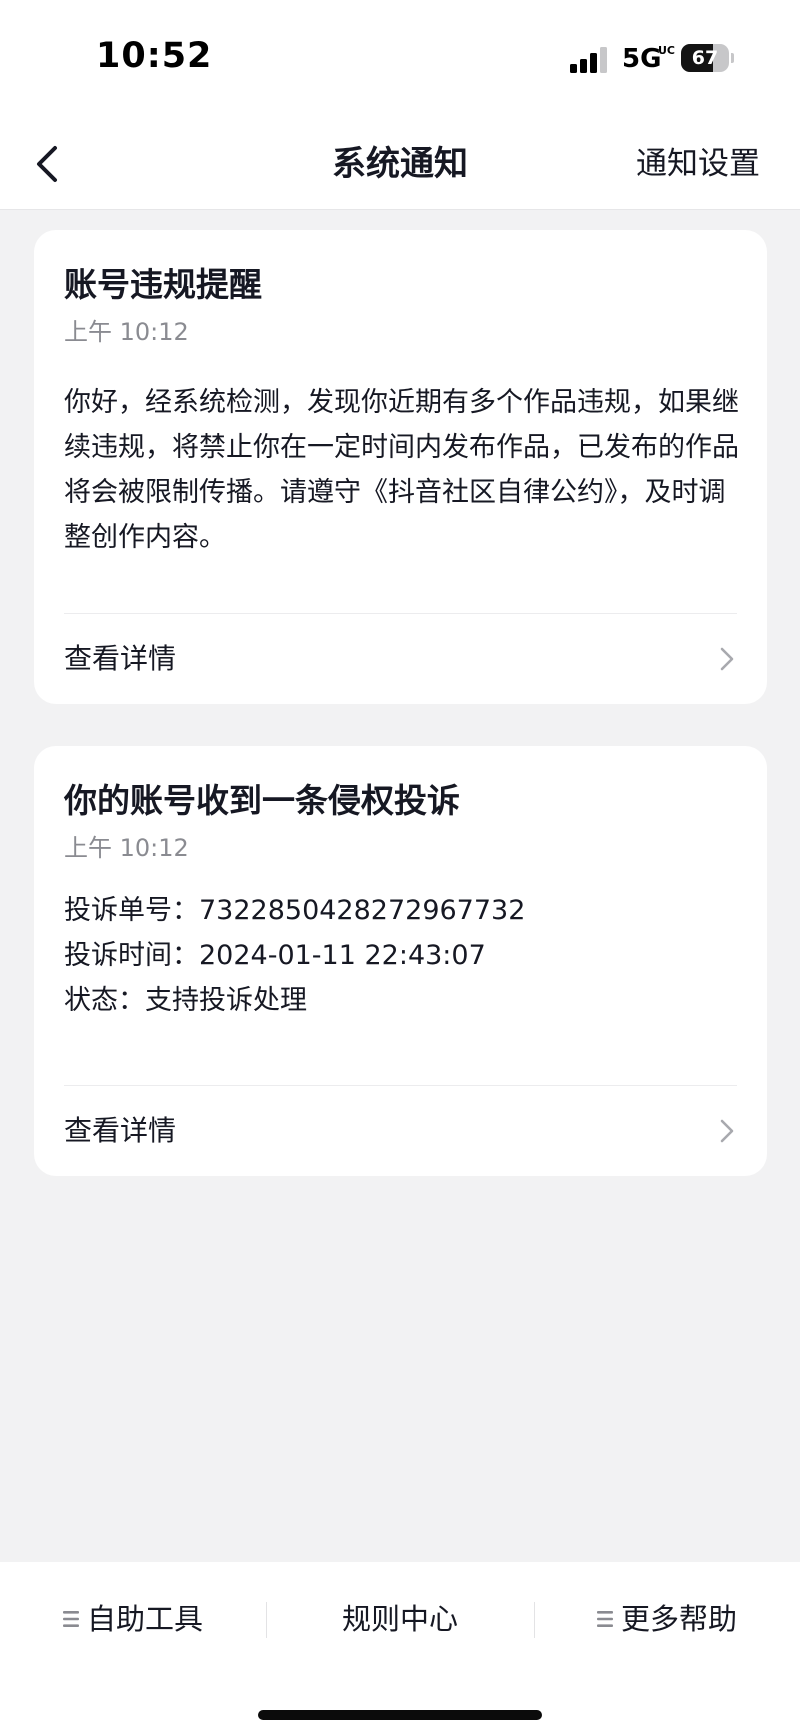 The width and height of the screenshot is (800, 1734). I want to click on cellular-signal-icon, so click(588, 60).